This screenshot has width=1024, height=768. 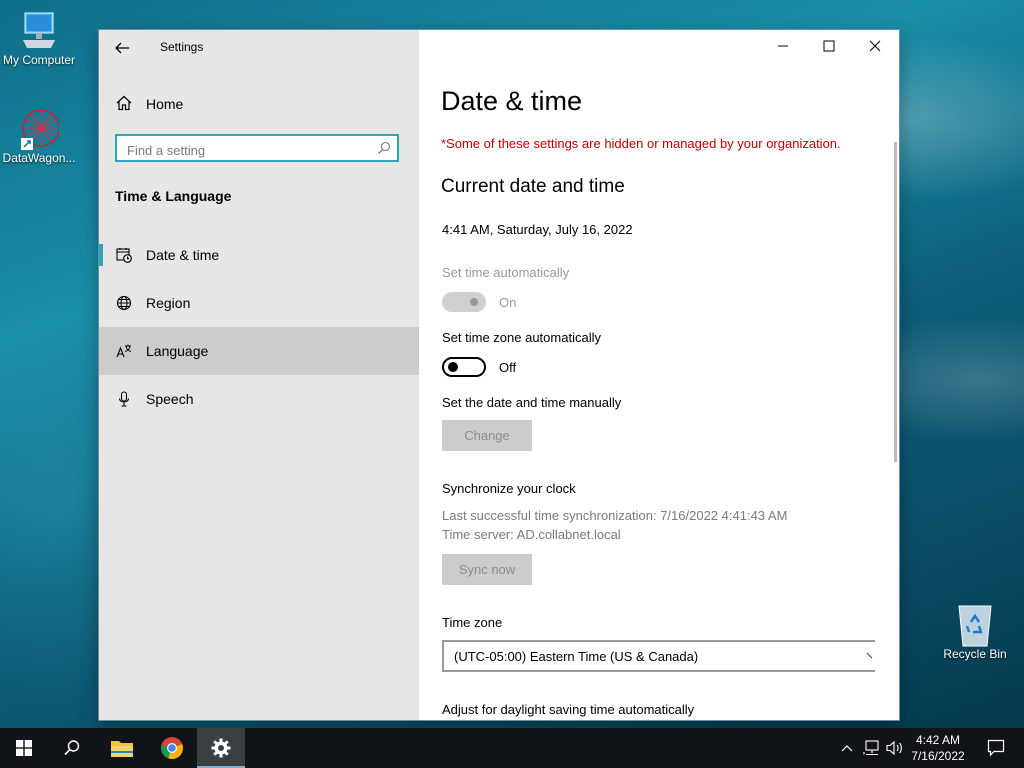 I want to click on language-icon, so click(x=124, y=351).